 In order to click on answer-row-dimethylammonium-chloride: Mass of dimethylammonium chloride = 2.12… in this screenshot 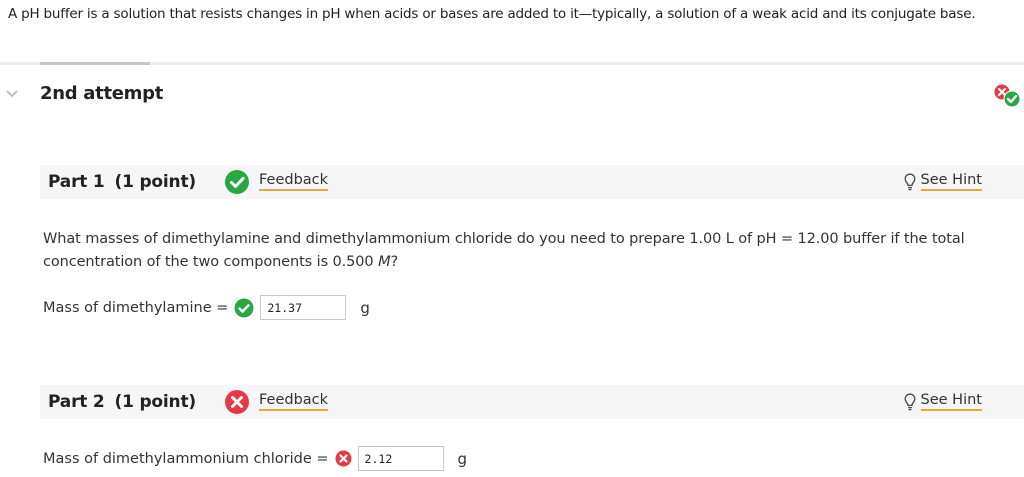, I will do `click(255, 458)`.